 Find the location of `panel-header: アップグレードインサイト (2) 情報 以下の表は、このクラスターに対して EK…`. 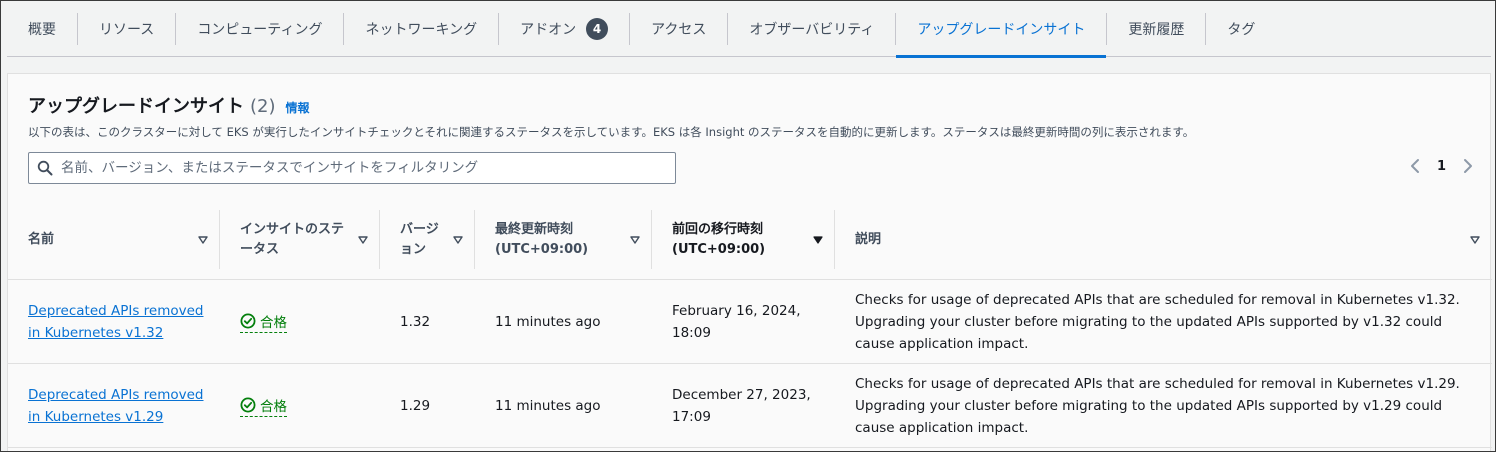

panel-header: アップグレードインサイト (2) 情報 以下の表は、このクラスターに対して EK… is located at coordinates (749, 116).